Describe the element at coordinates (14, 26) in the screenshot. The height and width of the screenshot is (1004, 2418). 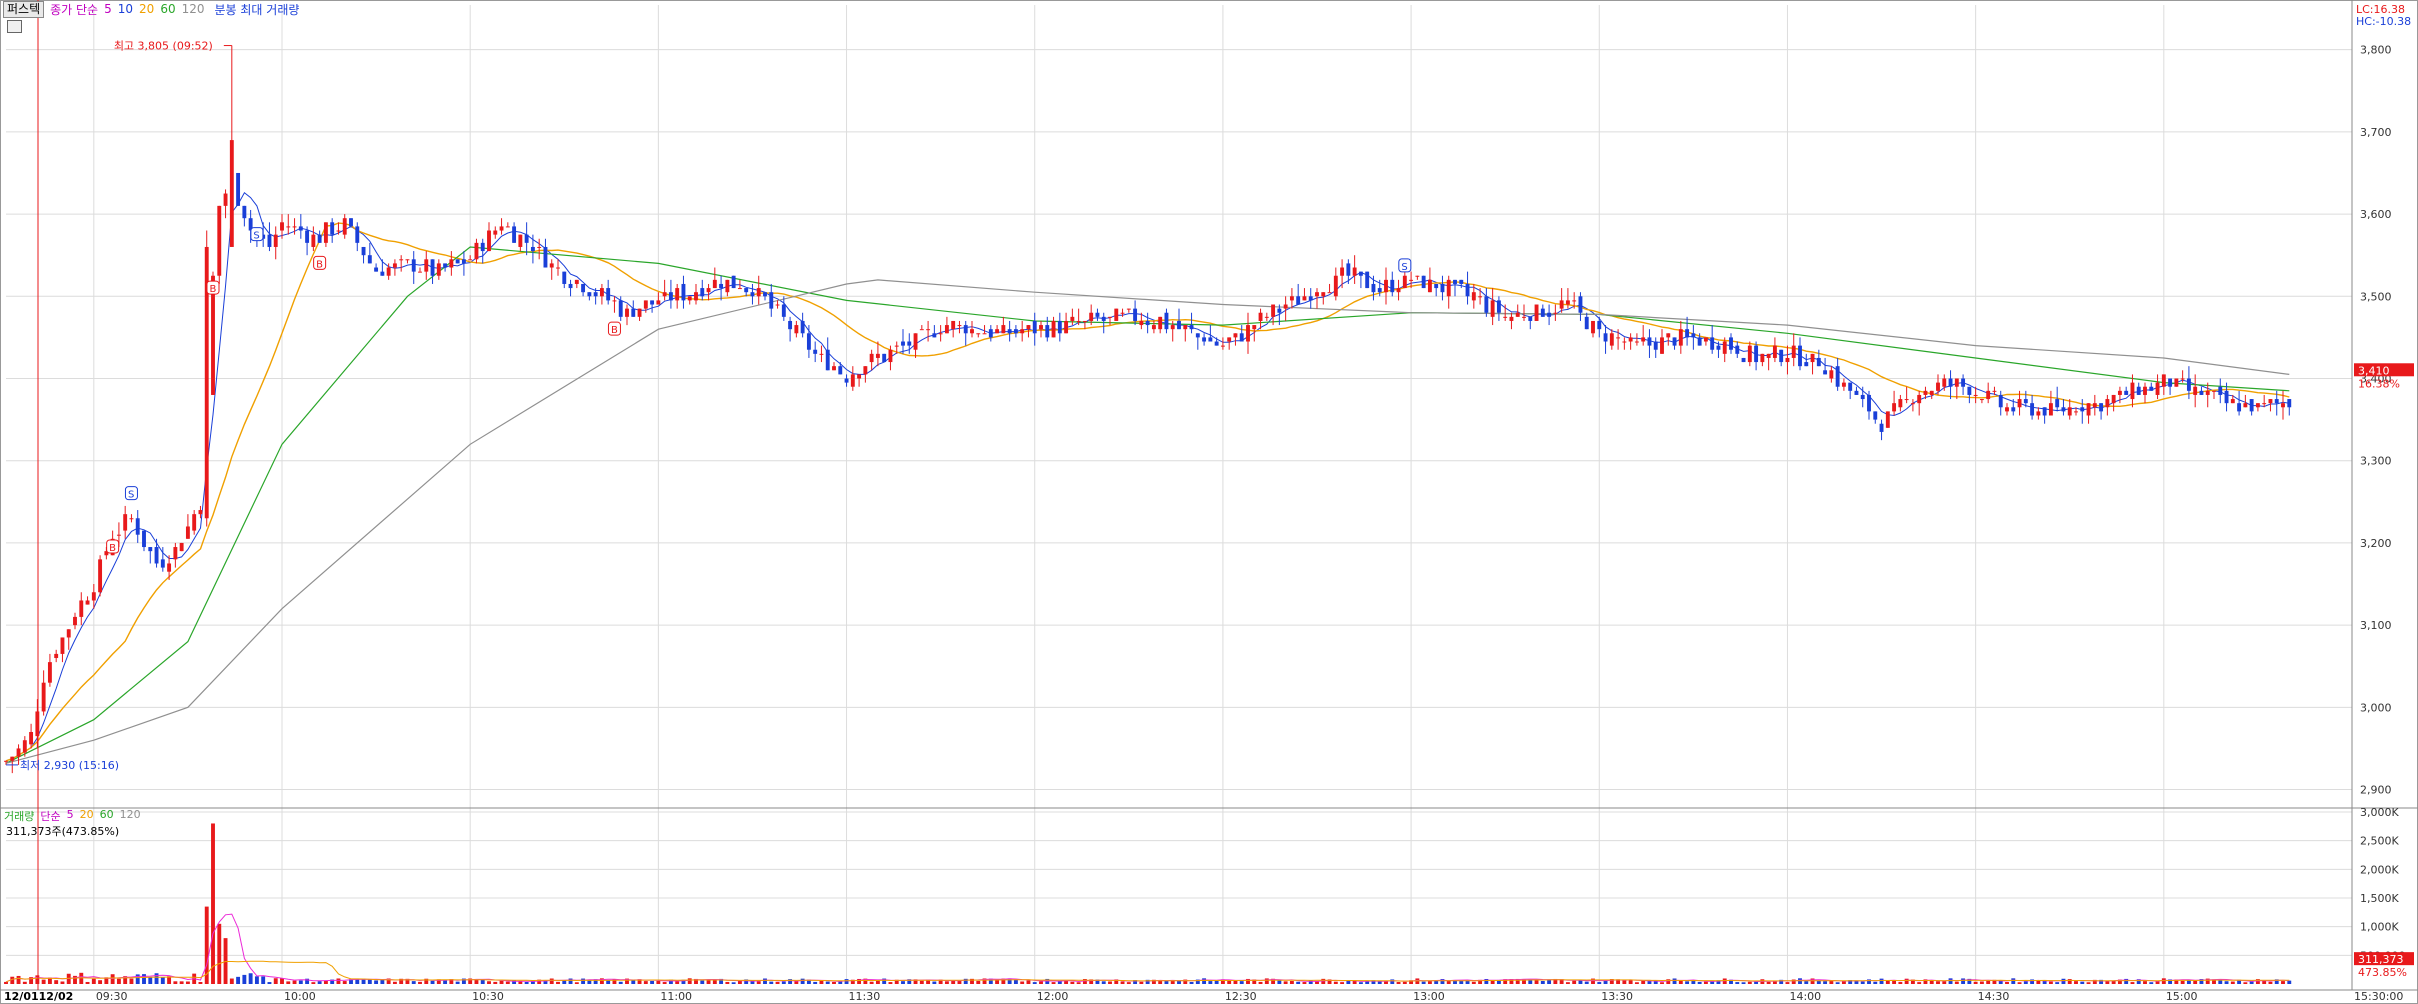
I see `grid-icon` at that location.